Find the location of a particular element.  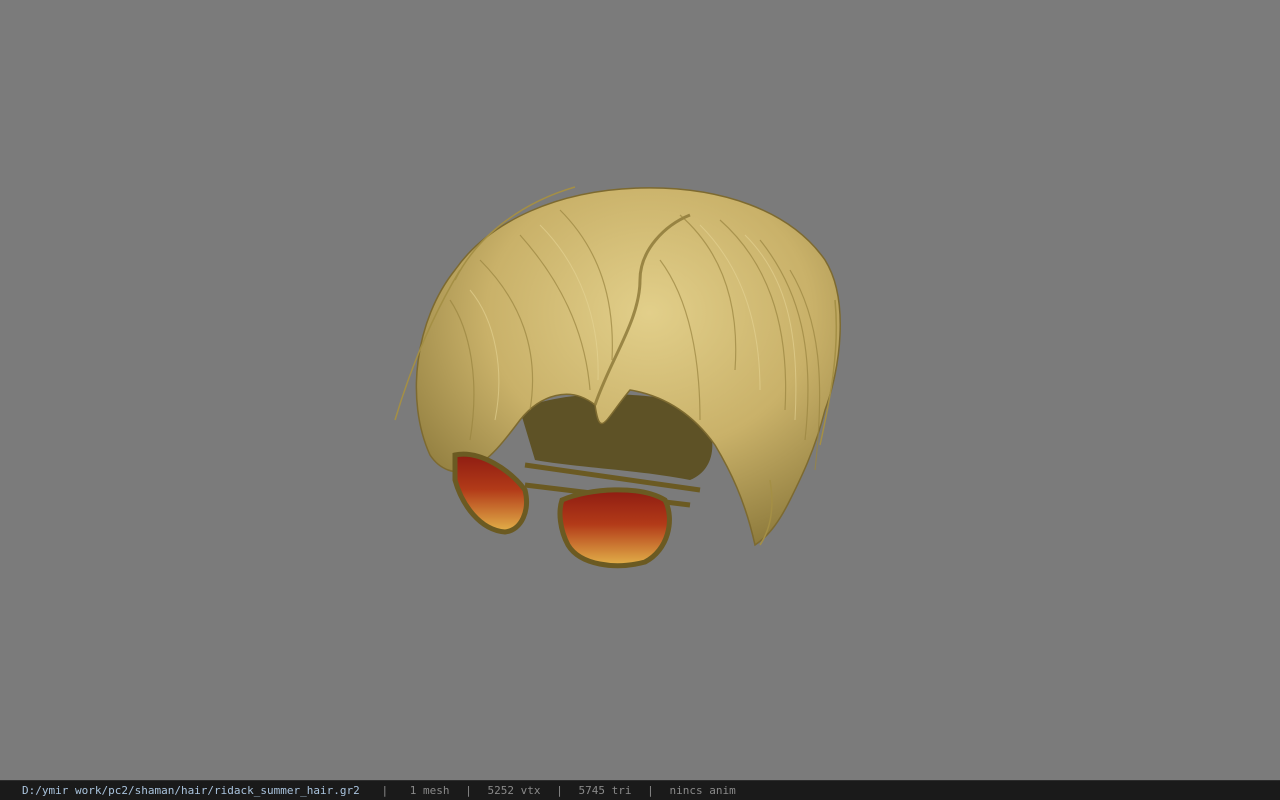

right-lens is located at coordinates (614, 528).